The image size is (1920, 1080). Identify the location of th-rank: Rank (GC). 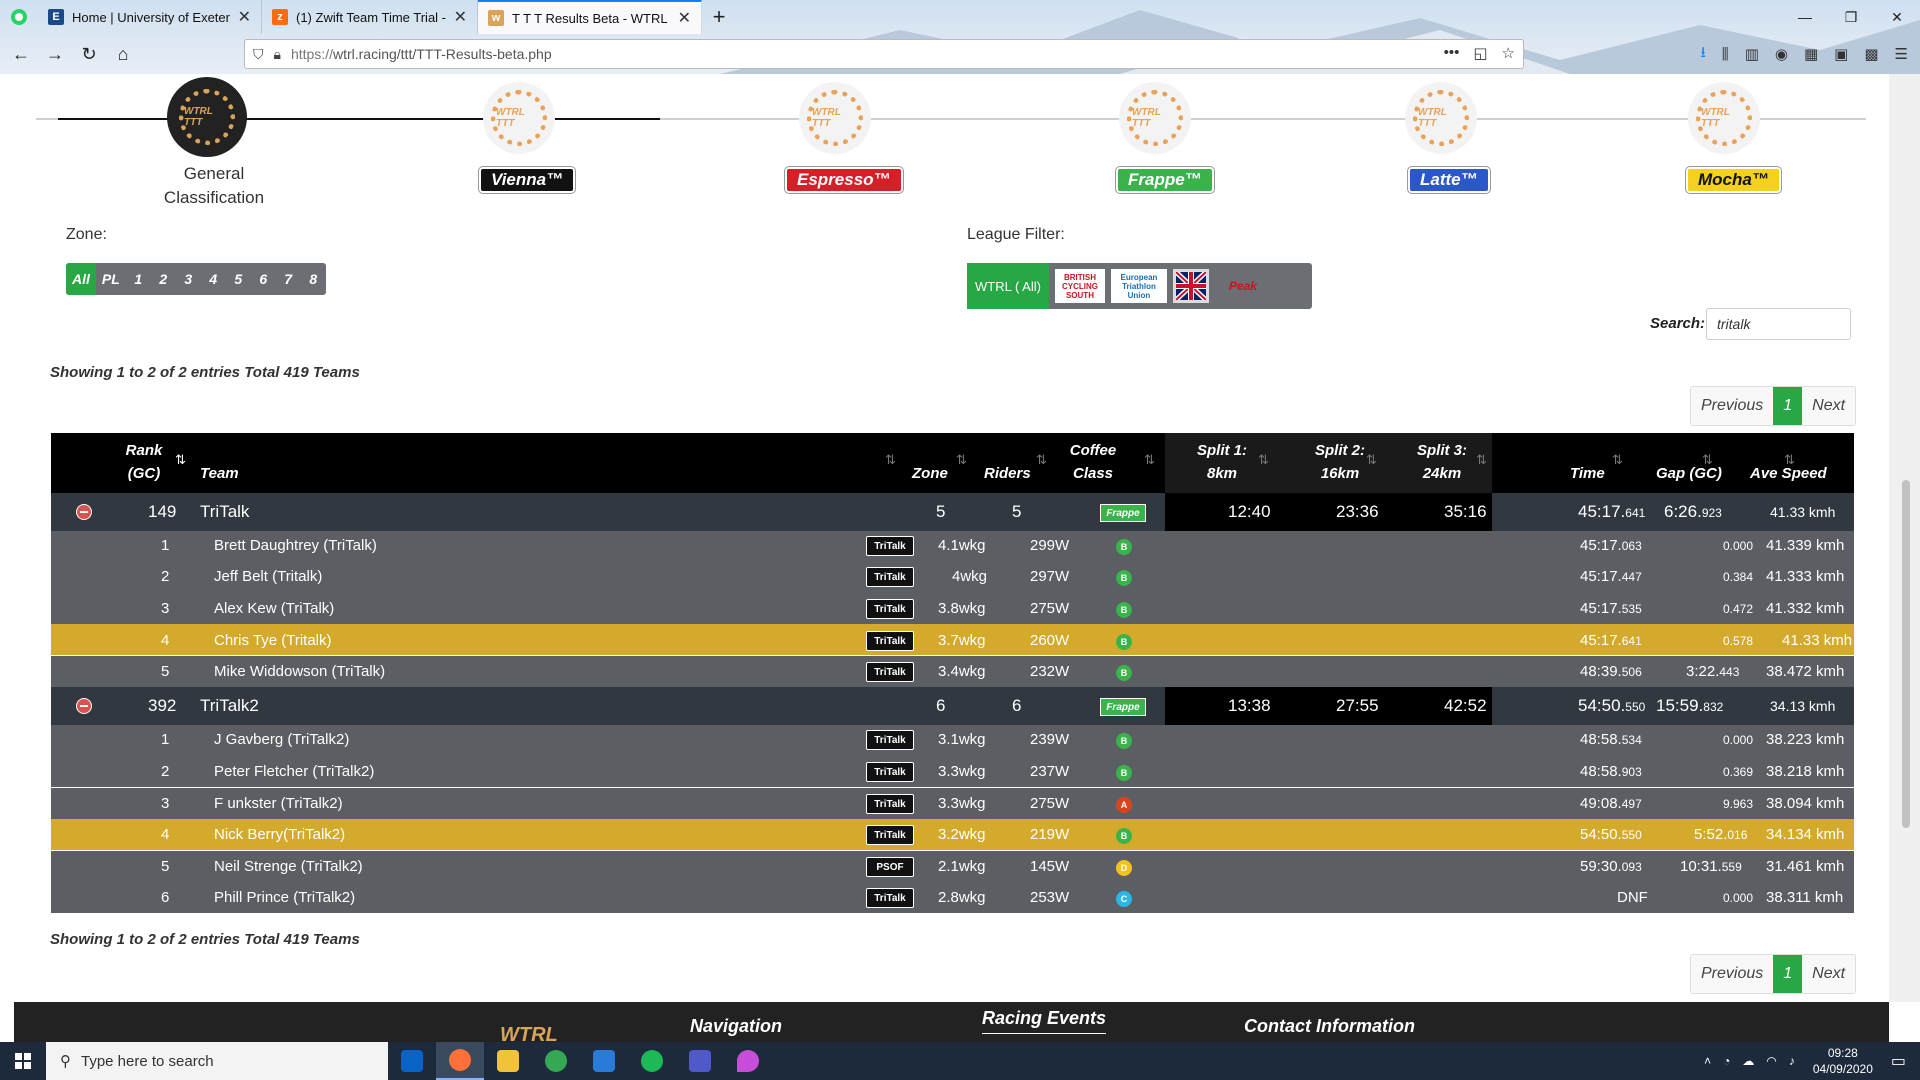
(144, 462).